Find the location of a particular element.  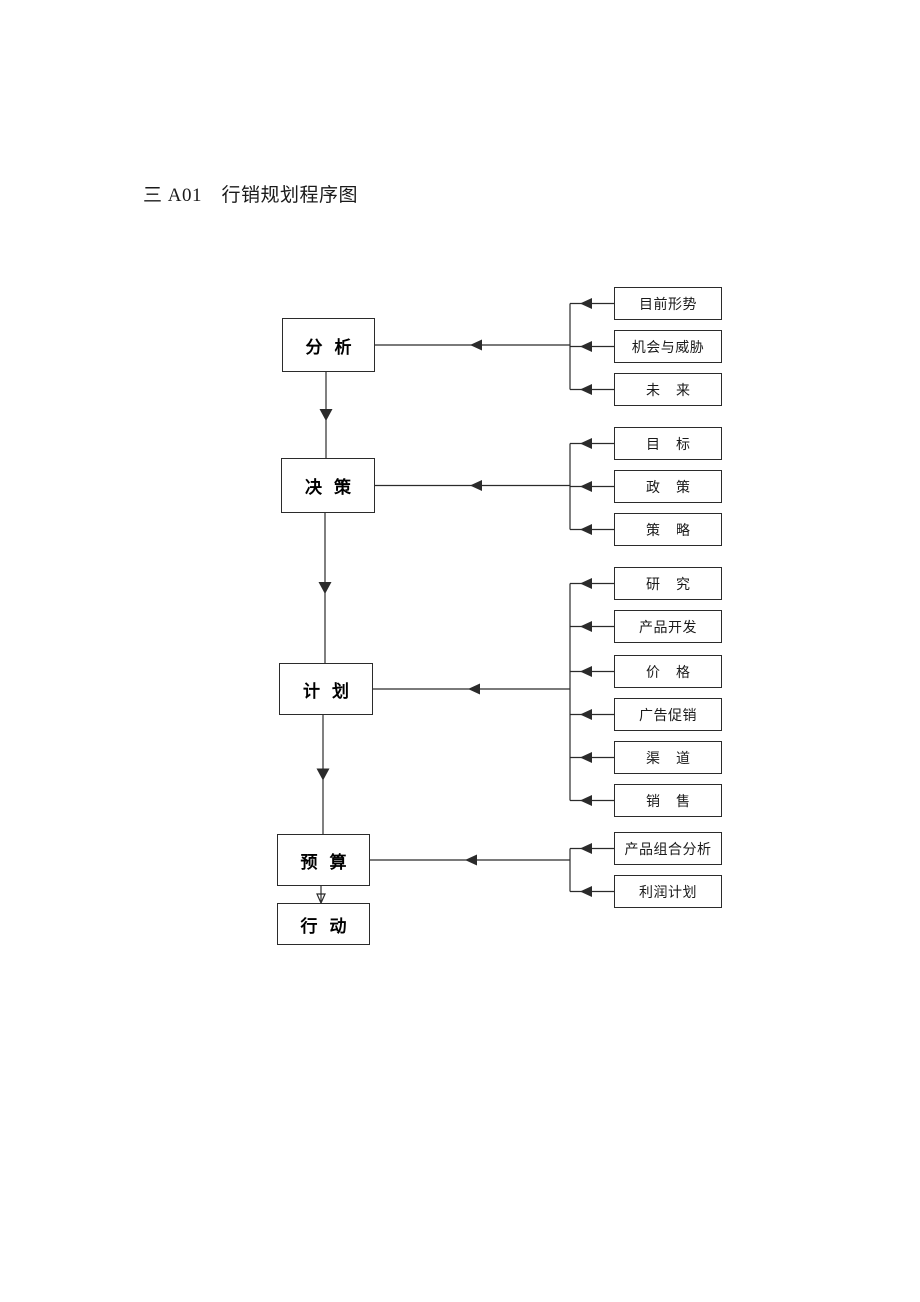

detail-box-decision-inputs-0: 目标 is located at coordinates (668, 443).